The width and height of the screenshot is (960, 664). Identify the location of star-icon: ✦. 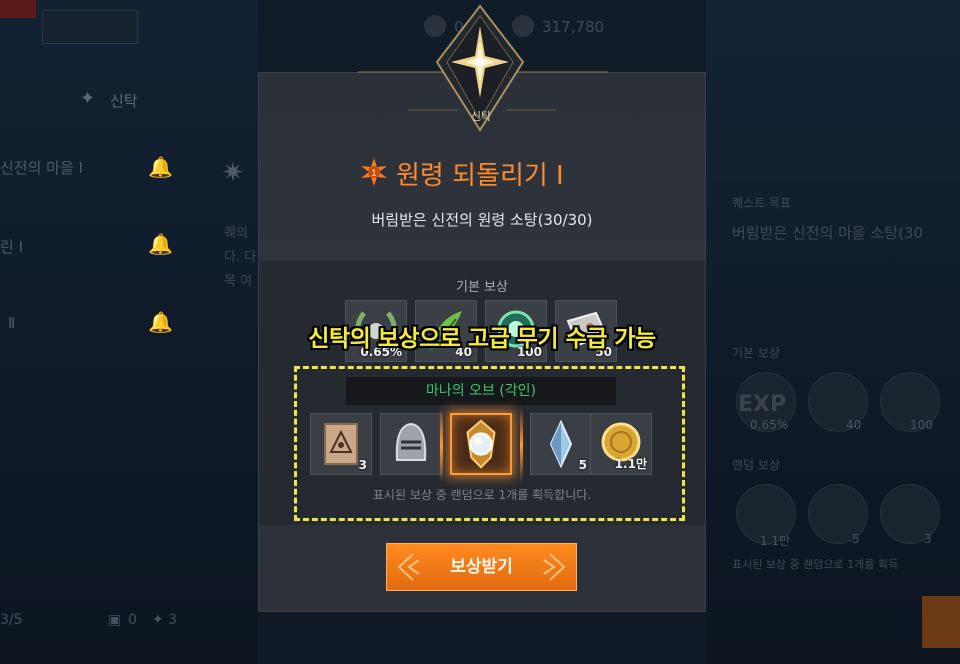
(158, 620).